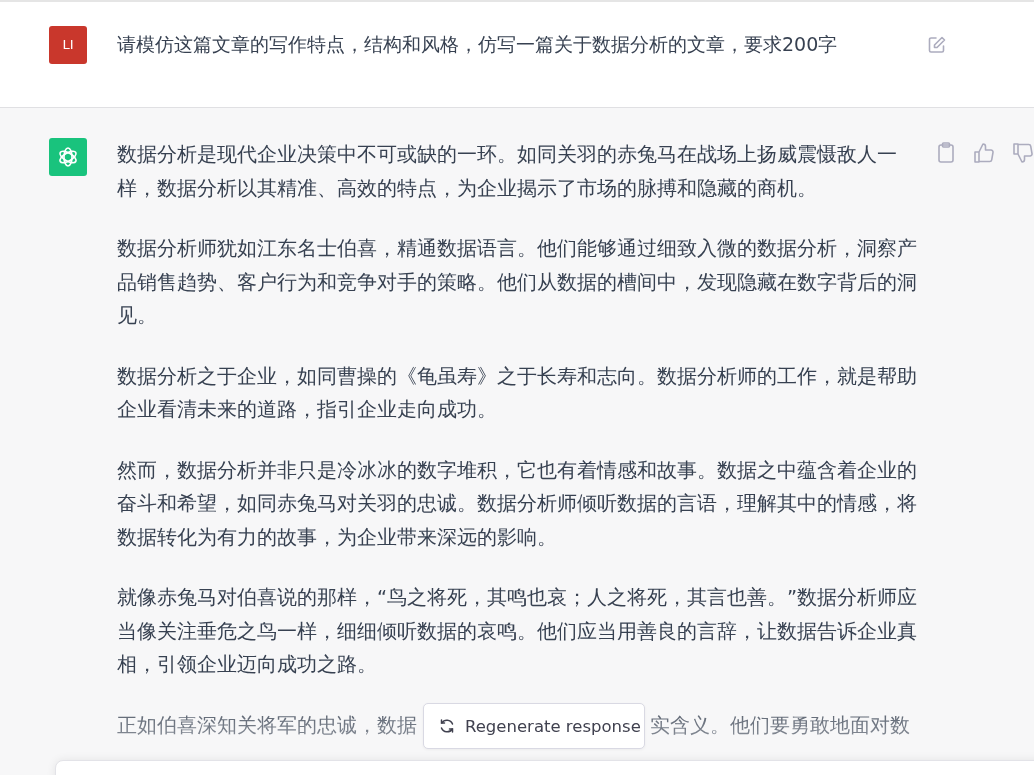 The image size is (1034, 775). What do you see at coordinates (780, 725) in the screenshot?
I see `response-paragraph: 实含义。他们要勇敢地面对数` at bounding box center [780, 725].